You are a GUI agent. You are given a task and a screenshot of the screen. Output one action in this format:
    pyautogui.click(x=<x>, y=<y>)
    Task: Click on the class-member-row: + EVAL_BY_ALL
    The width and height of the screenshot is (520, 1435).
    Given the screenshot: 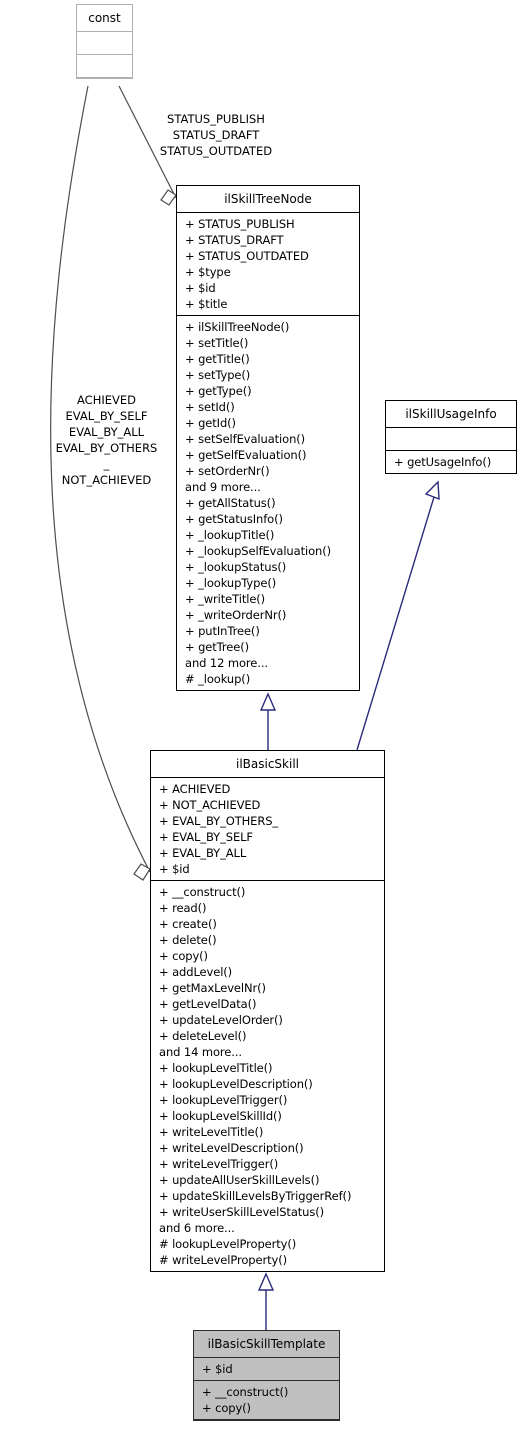 What is the action you would take?
    pyautogui.click(x=203, y=853)
    